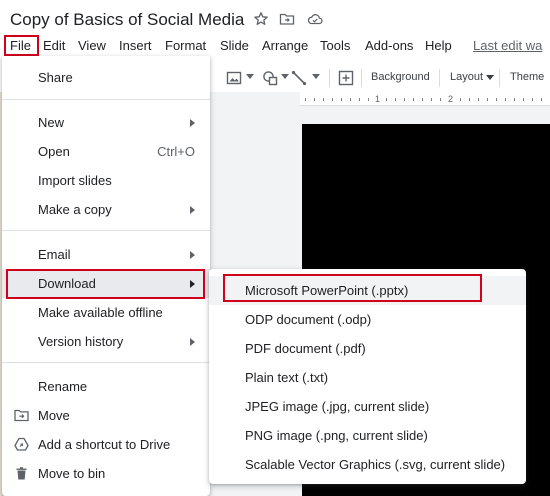 This screenshot has height=496, width=550. Describe the element at coordinates (234, 45) in the screenshot. I see `menu-slide: Slide` at that location.